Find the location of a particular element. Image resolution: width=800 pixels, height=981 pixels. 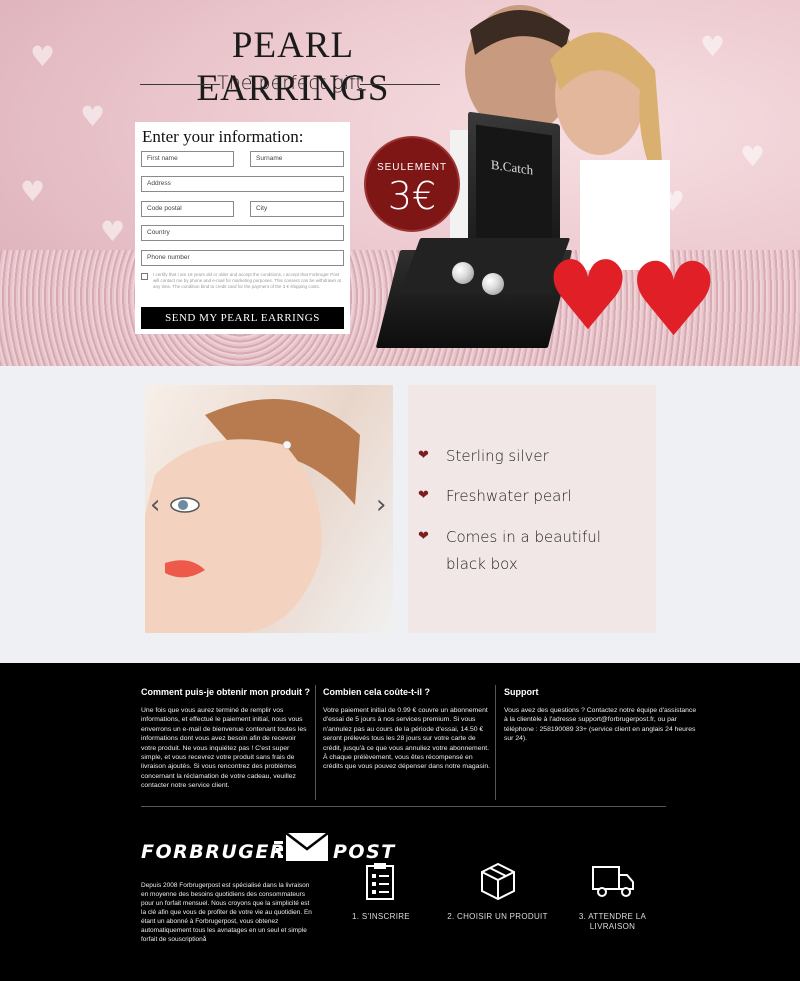

delivery-truck-icon is located at coordinates (612, 881).